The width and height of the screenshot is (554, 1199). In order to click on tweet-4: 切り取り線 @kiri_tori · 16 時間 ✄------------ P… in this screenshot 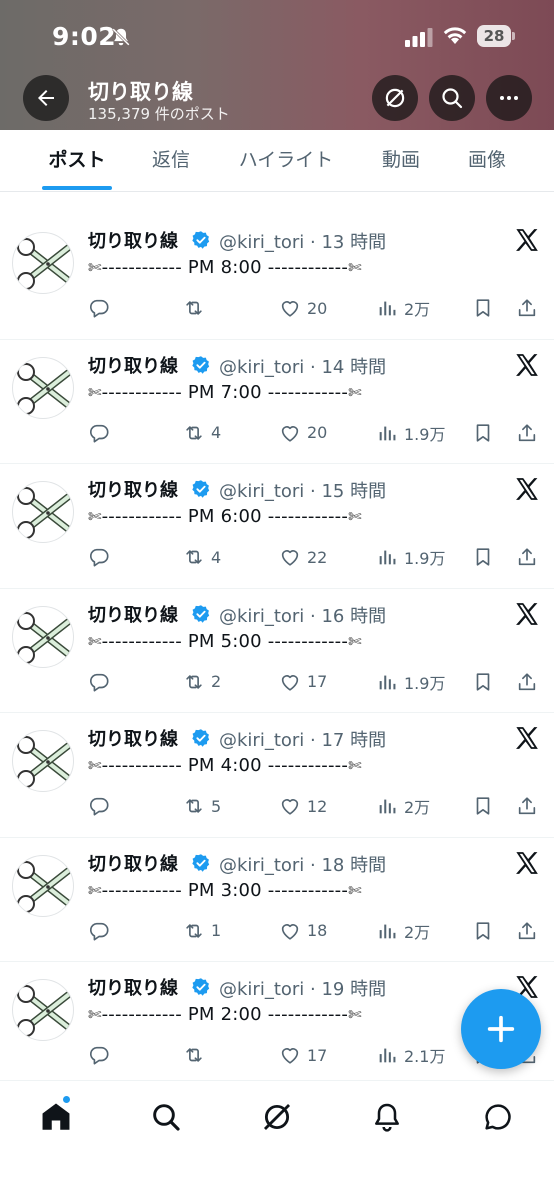, I will do `click(277, 651)`.